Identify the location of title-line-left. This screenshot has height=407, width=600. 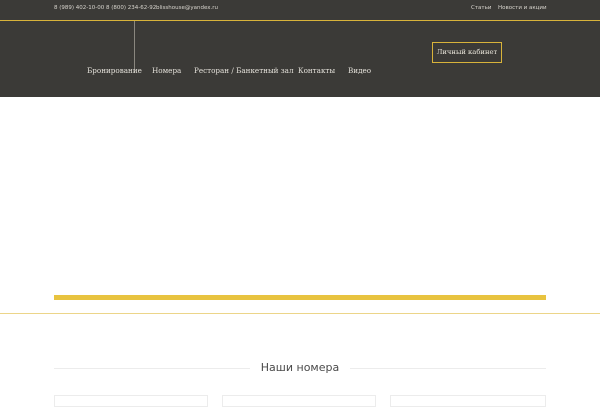
(152, 368).